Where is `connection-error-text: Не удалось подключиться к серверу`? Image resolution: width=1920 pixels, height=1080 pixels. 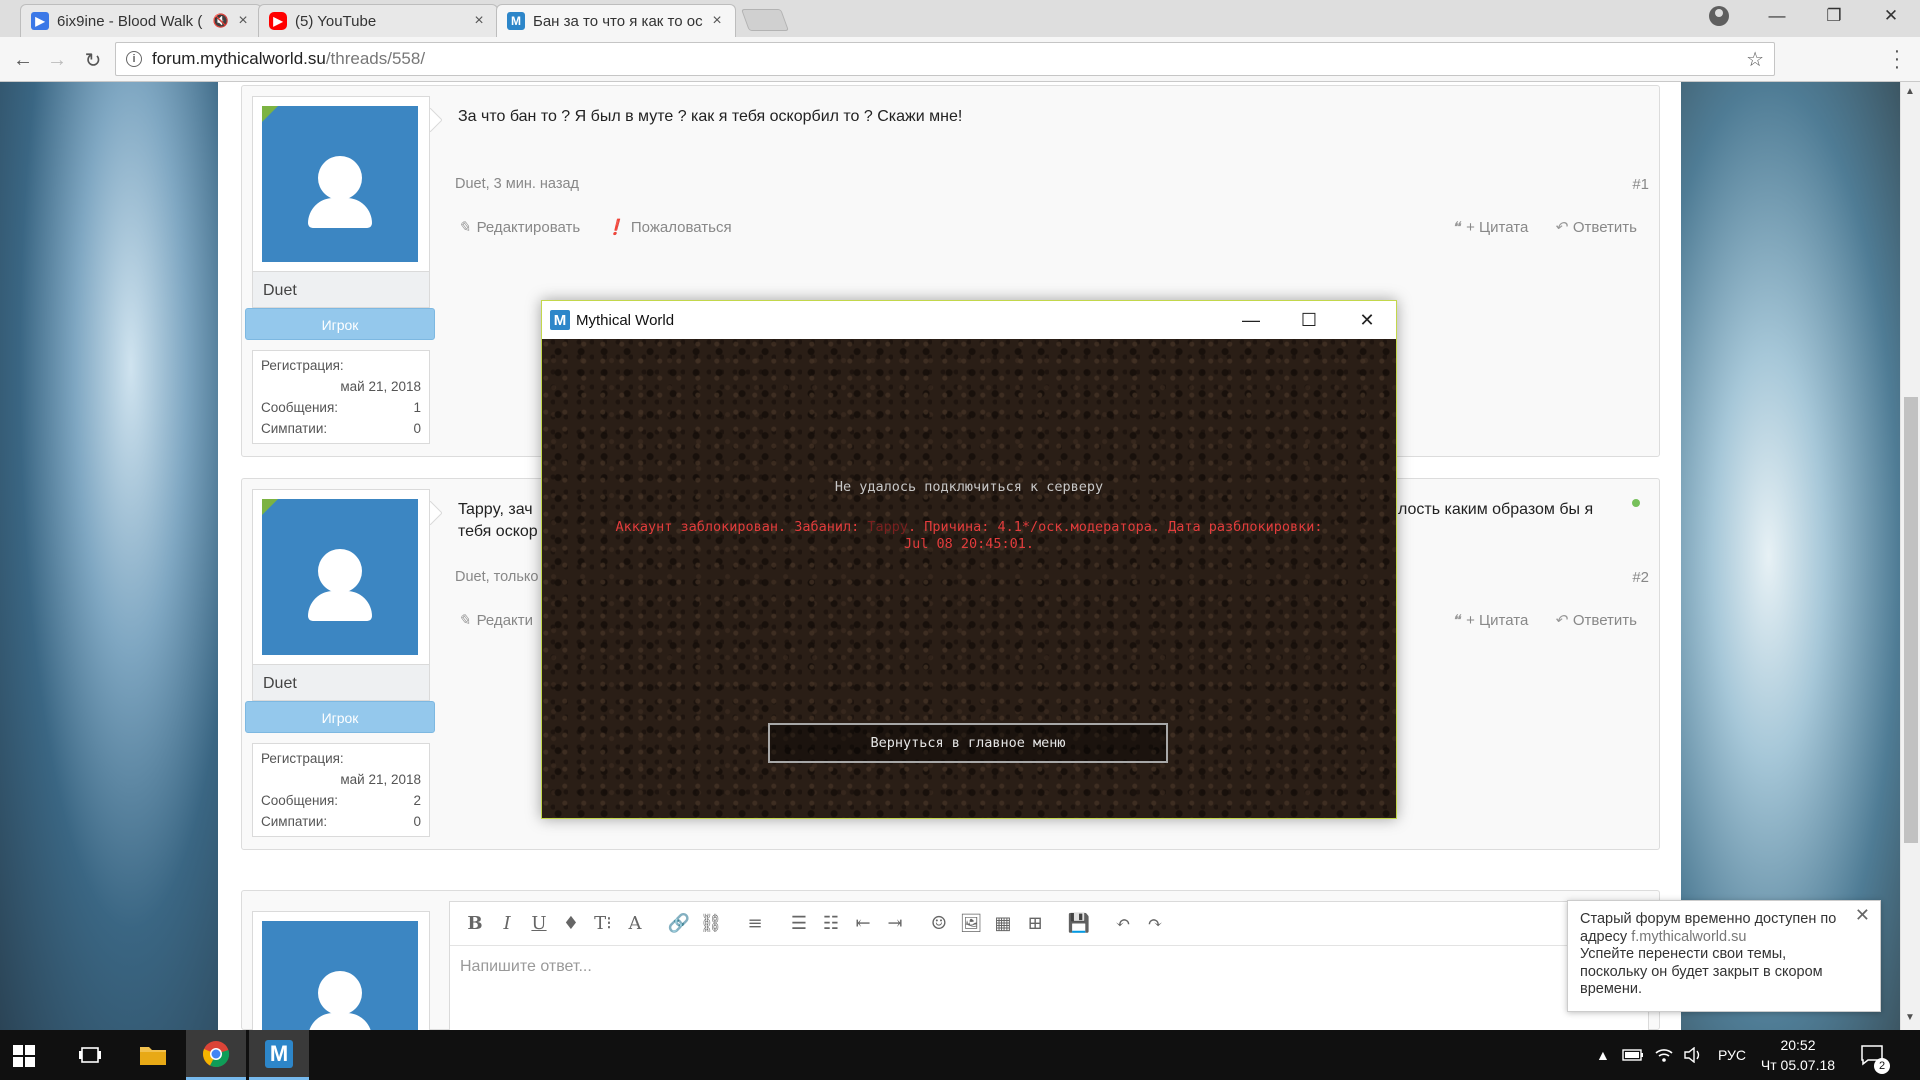 connection-error-text: Не удалось подключиться к серверу is located at coordinates (969, 487).